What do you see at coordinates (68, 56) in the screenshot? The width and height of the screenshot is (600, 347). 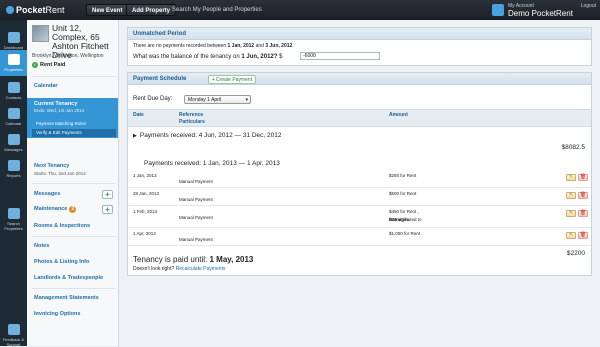 I see `property-address: Brooklyn, Wellington, Wellington` at bounding box center [68, 56].